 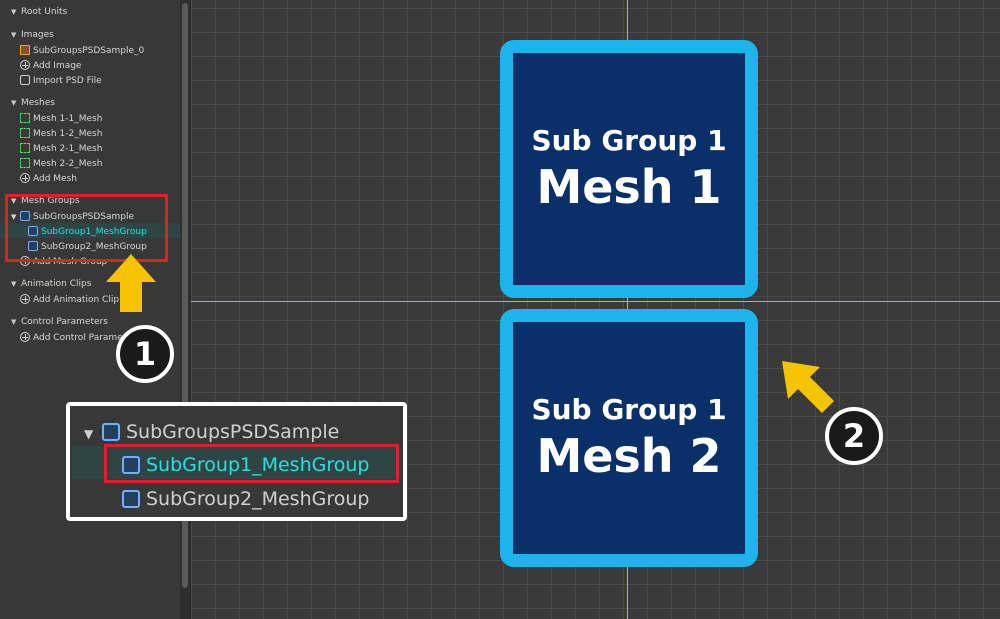 I want to click on item-label: SubGroupsPSDSample_0, so click(x=89, y=51).